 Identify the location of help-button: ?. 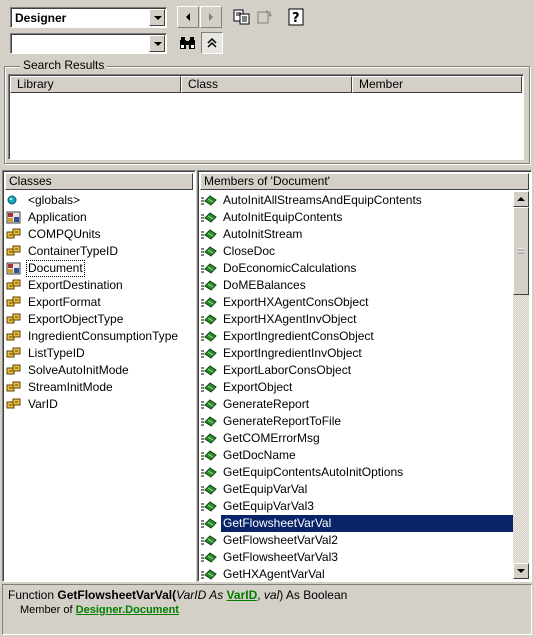
(296, 17).